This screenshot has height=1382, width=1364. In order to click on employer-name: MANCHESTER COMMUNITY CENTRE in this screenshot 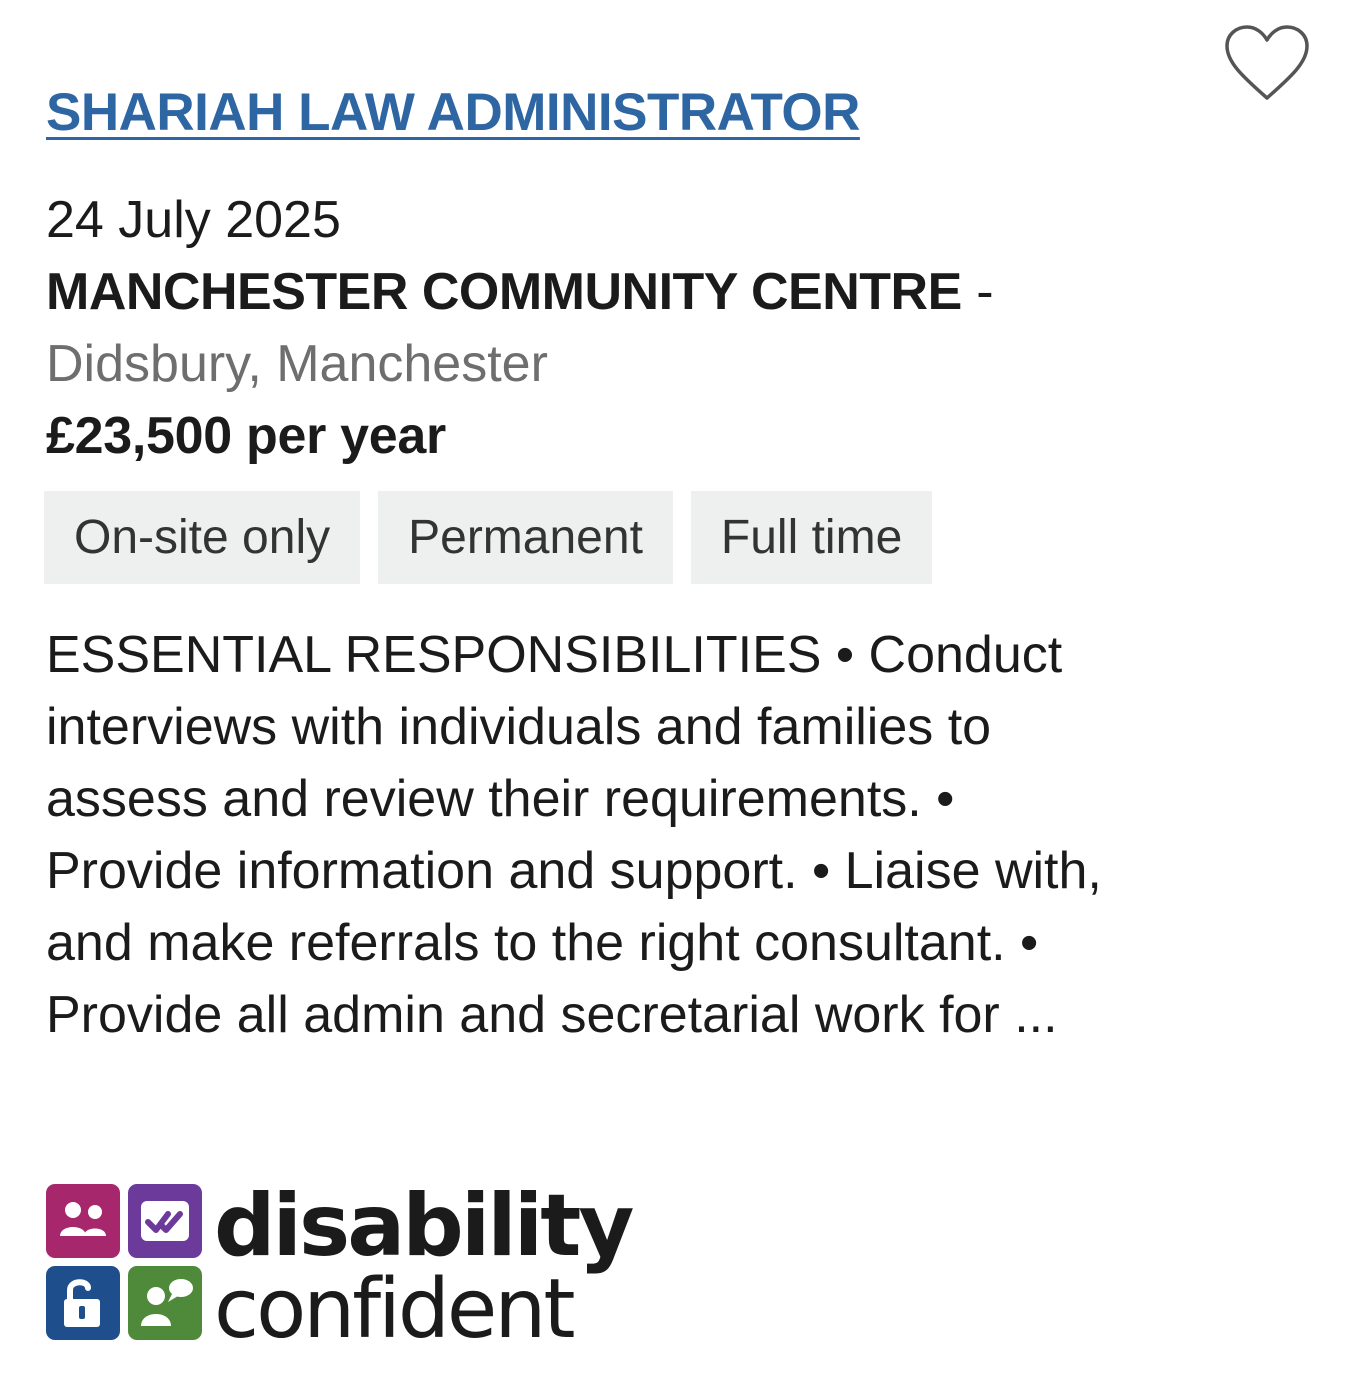, I will do `click(504, 292)`.